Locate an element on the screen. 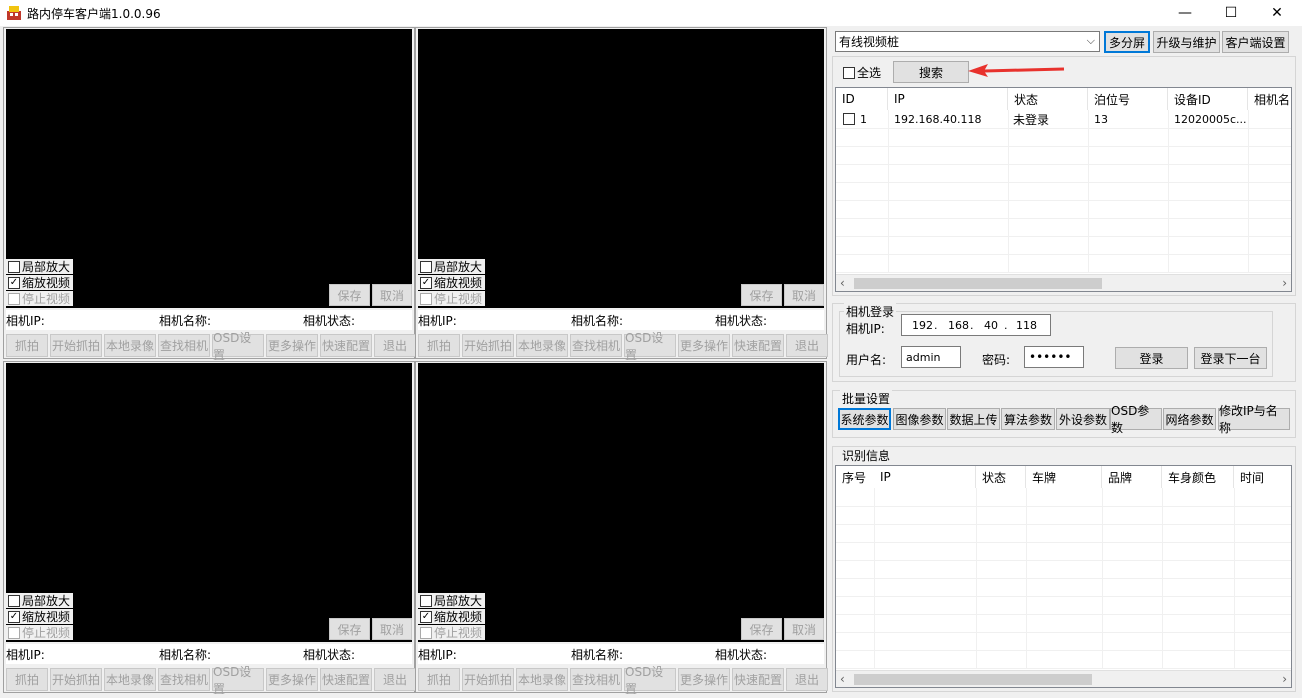 This screenshot has width=1302, height=698. batch-button-5: 外设参数 is located at coordinates (1083, 419).